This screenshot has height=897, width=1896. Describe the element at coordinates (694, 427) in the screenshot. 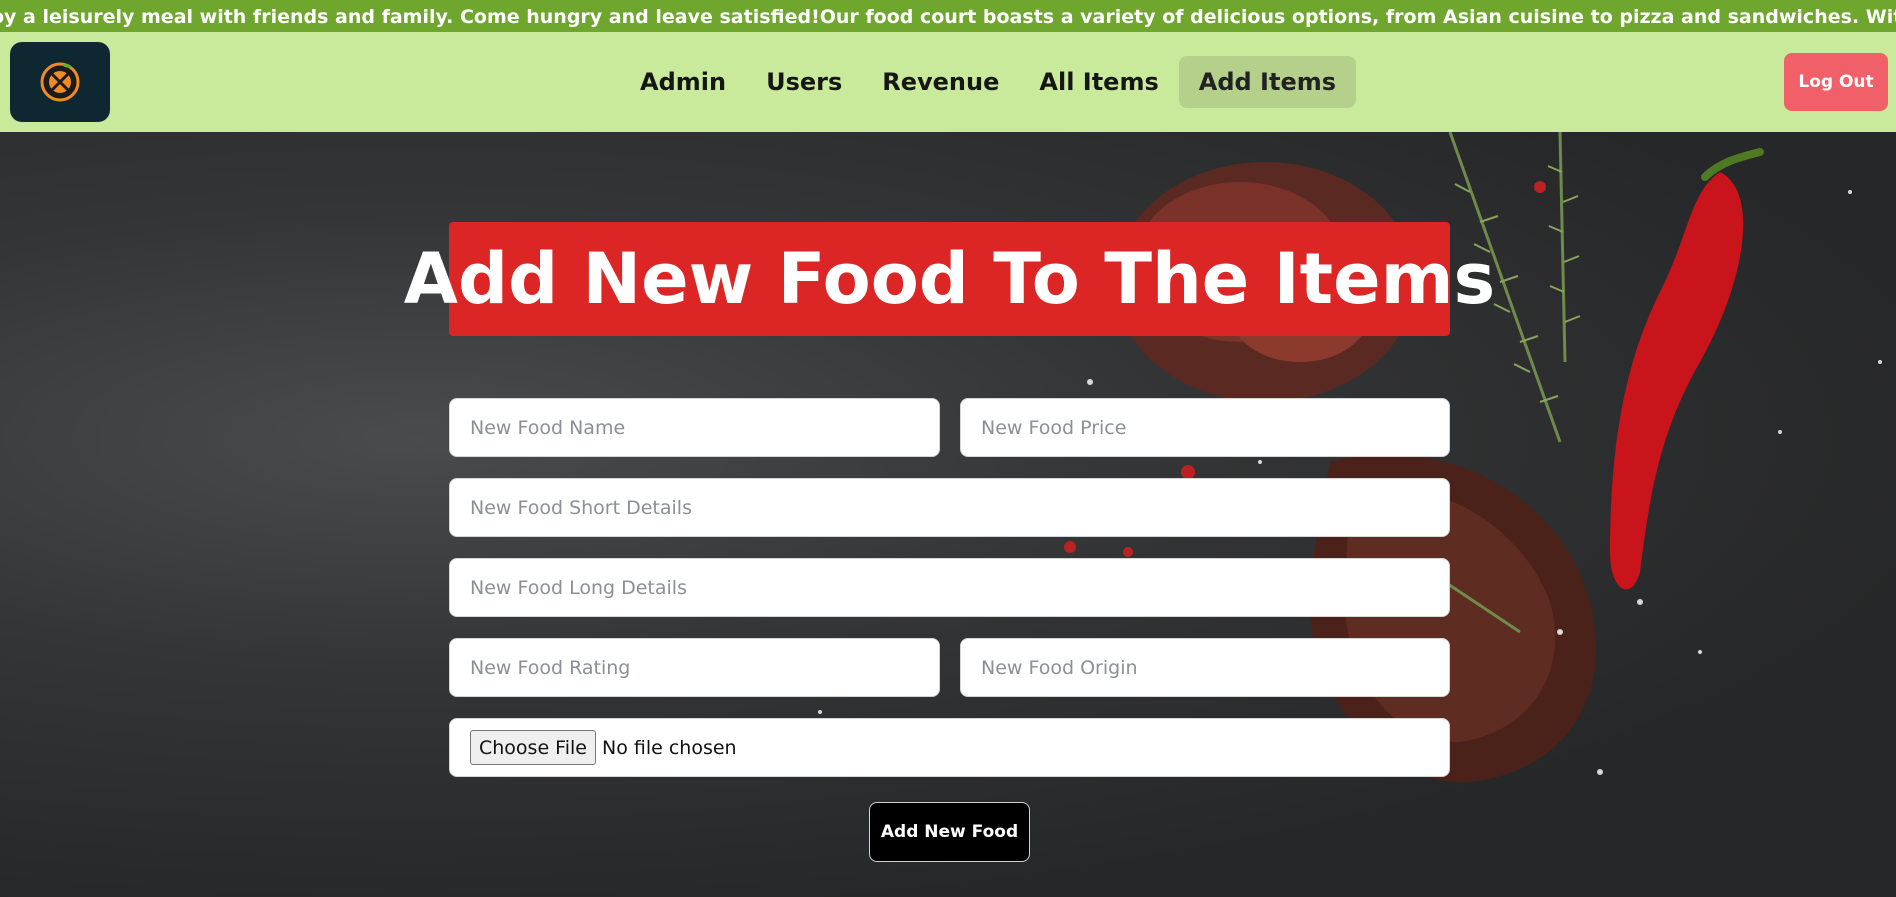

I see `food-name-input` at that location.